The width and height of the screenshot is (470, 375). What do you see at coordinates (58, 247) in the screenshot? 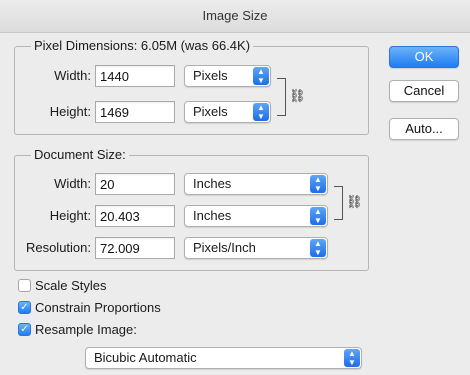
I see `resolution-label: Resolution:` at bounding box center [58, 247].